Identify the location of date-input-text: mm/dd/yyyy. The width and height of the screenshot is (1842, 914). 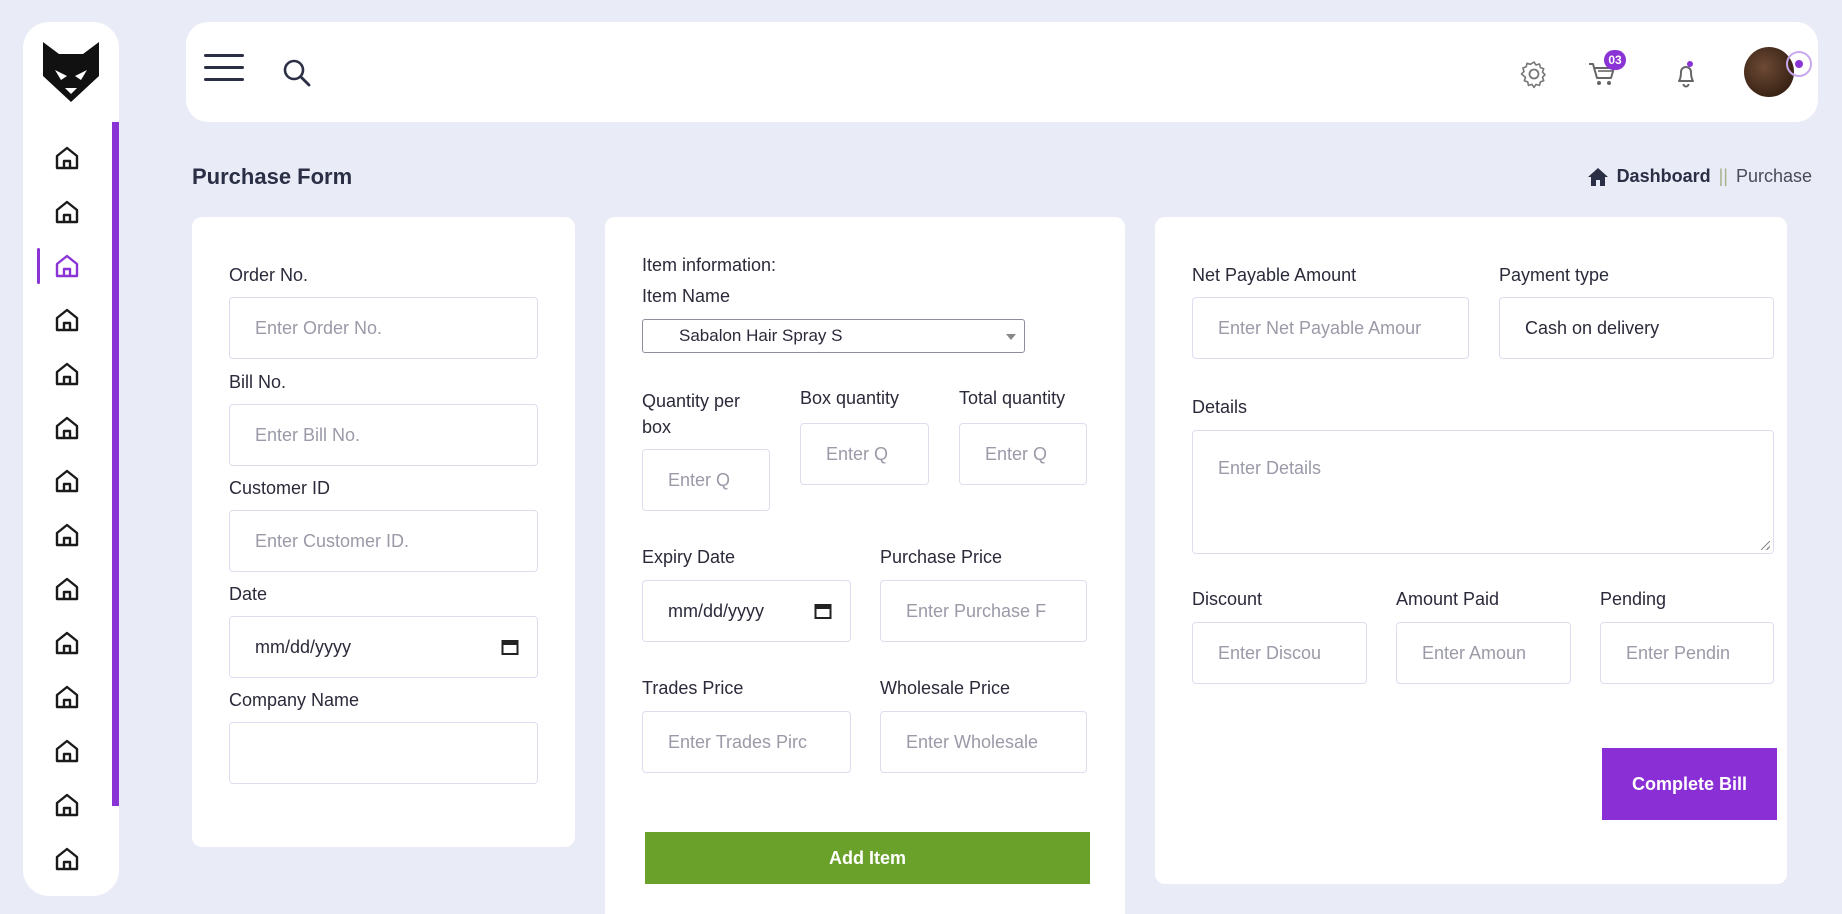
(303, 646).